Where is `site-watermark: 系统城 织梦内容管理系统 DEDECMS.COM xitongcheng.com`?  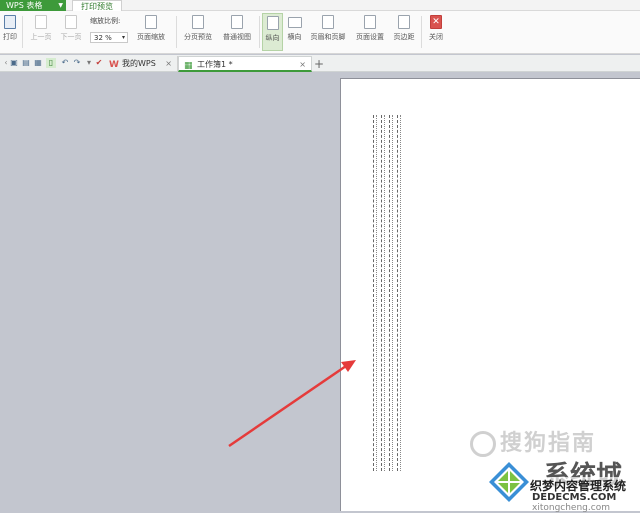
site-watermark: 系统城 织梦内容管理系统 DEDECMS.COM xitongcheng.com is located at coordinates (563, 484).